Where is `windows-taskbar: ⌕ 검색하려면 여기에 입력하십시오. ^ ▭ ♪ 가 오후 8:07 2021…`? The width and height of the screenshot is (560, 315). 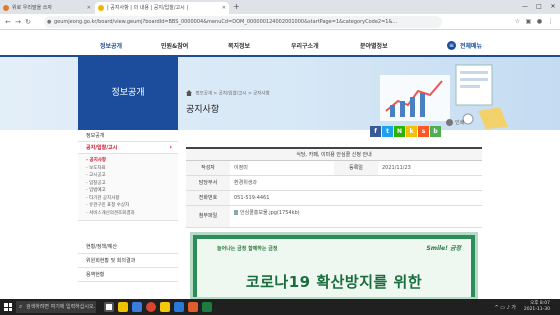 windows-taskbar: ⌕ 검색하려면 여기에 입력하십시오. ^ ▭ ♪ 가 오후 8:07 2021… is located at coordinates (280, 307).